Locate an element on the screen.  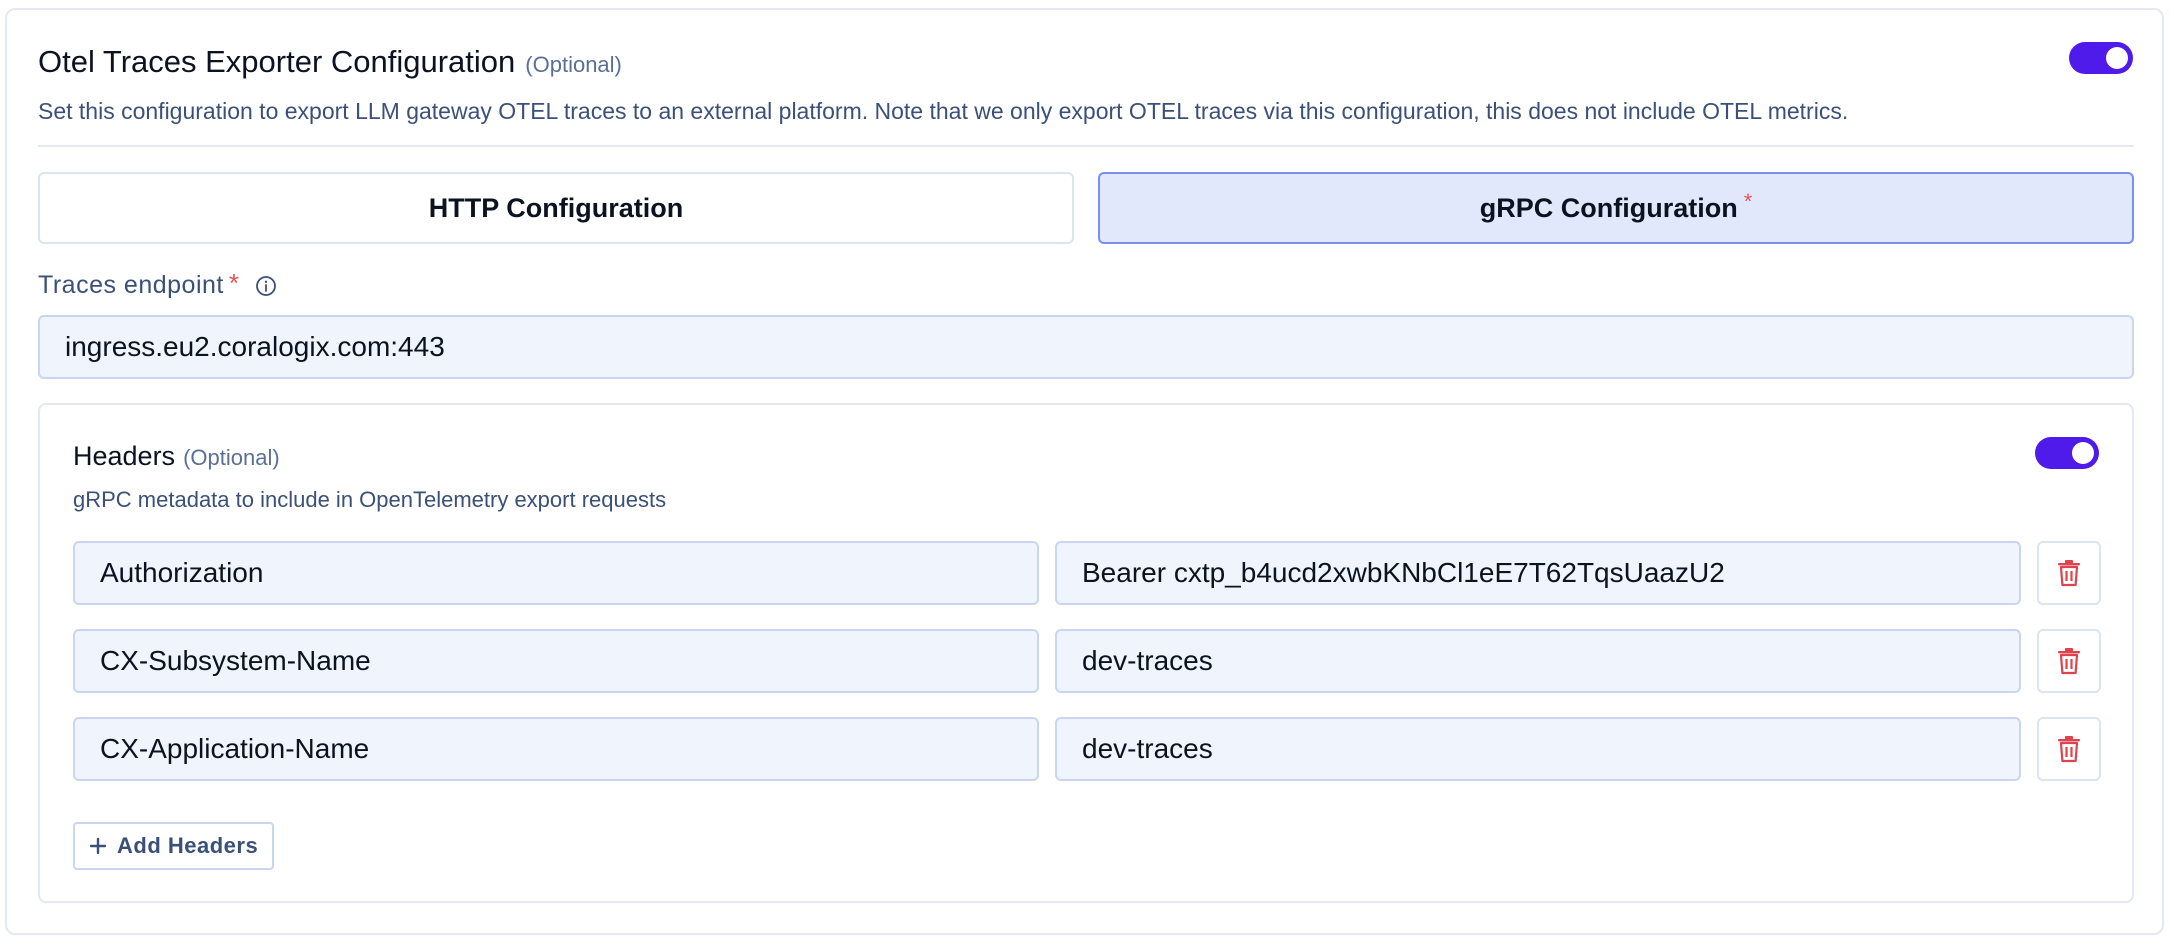
header-row: CX-Subsystem-Name dev-traces is located at coordinates (1087, 661).